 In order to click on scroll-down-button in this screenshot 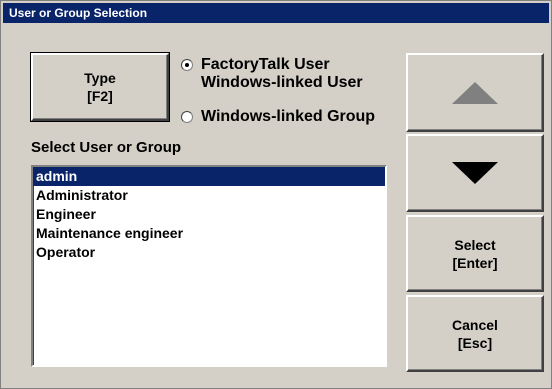, I will do `click(475, 173)`.